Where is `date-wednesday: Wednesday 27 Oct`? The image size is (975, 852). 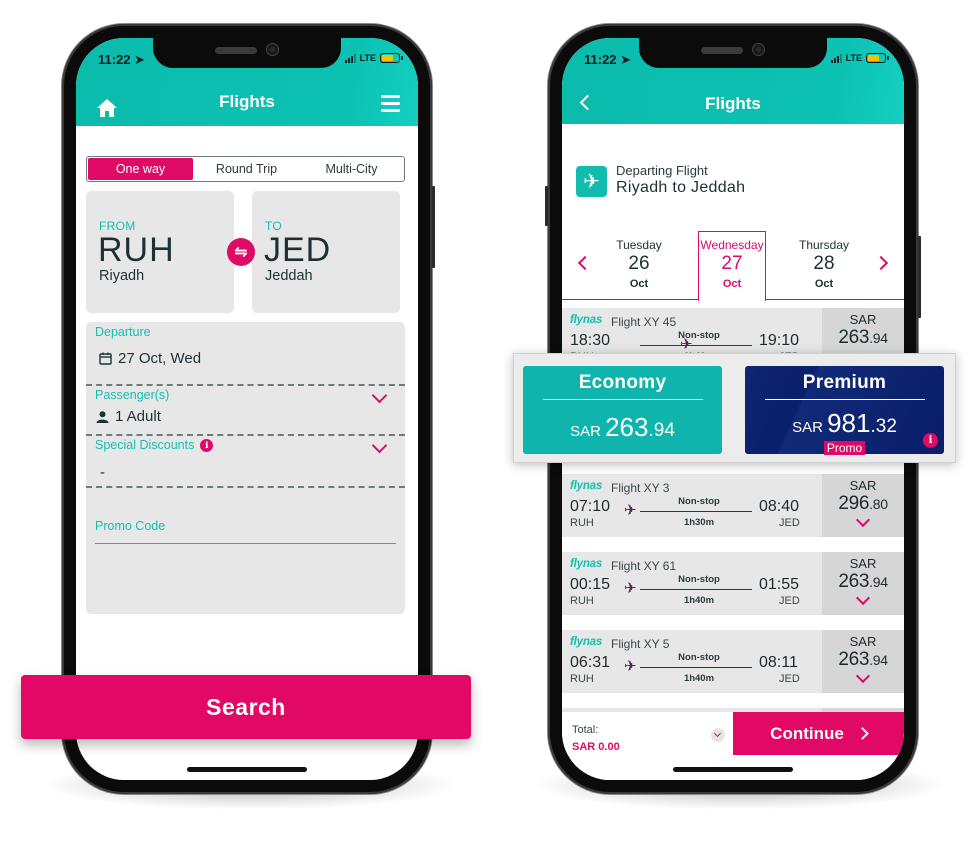 date-wednesday: Wednesday 27 Oct is located at coordinates (732, 264).